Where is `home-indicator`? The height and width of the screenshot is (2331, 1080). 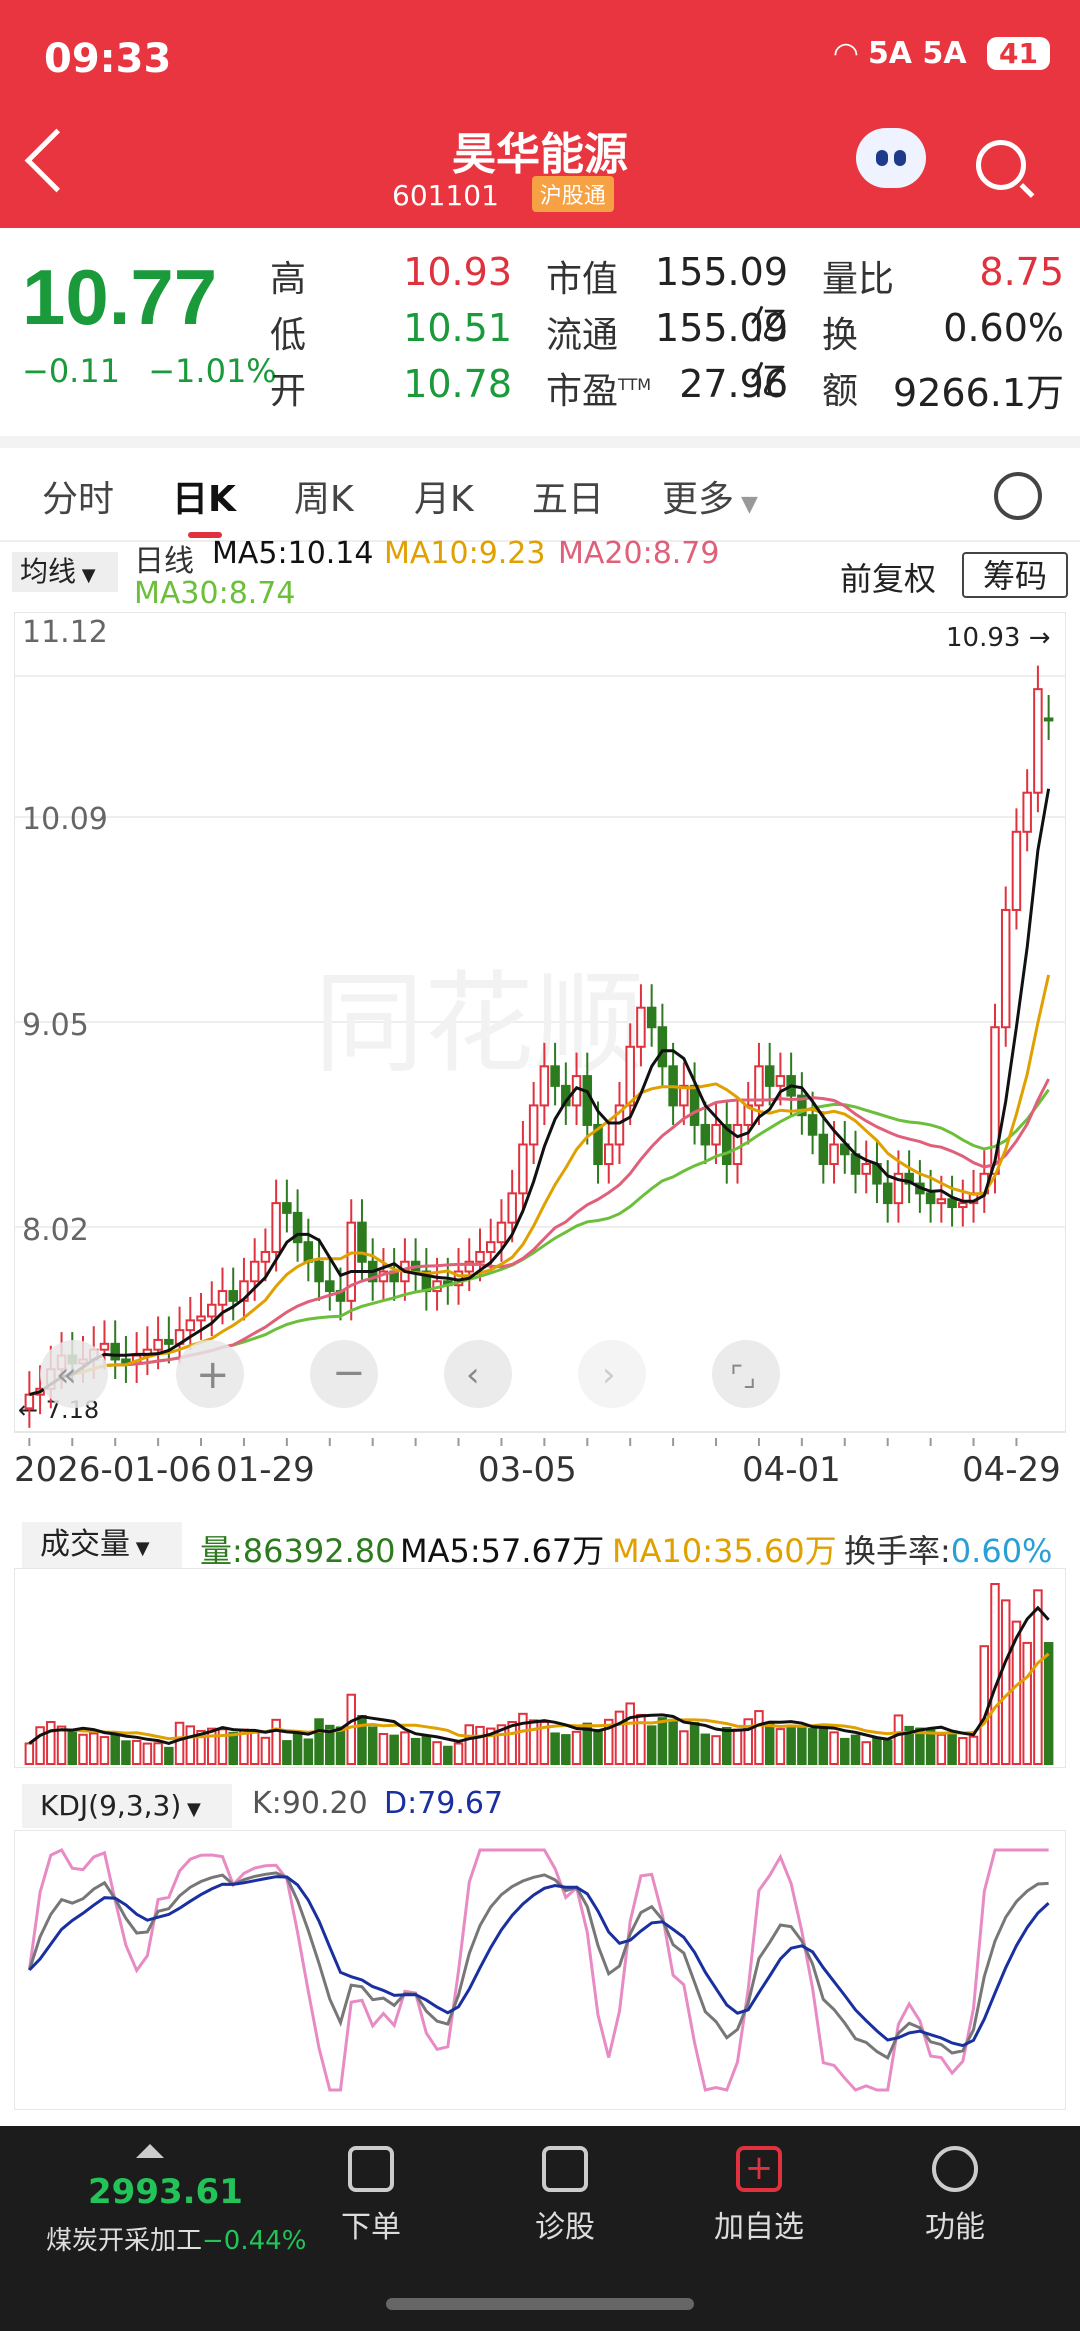 home-indicator is located at coordinates (540, 2304).